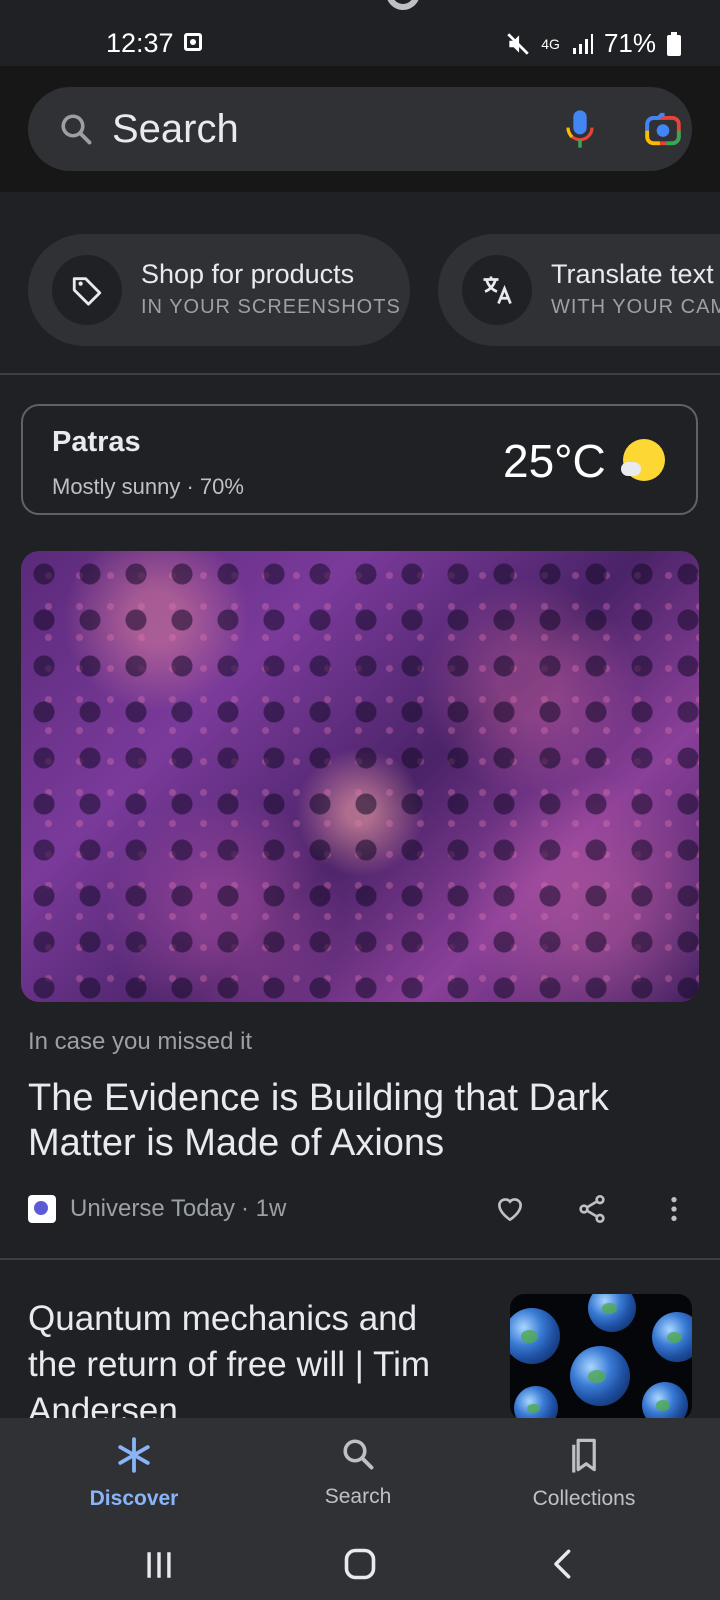  Describe the element at coordinates (134, 1473) in the screenshot. I see `tab-discover: Discover` at that location.